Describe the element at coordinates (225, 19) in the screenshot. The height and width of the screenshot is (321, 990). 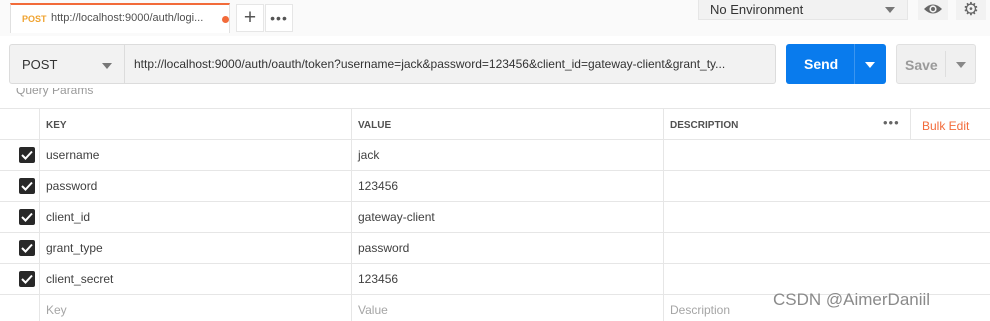
I see `unsaved-dot-icon` at that location.